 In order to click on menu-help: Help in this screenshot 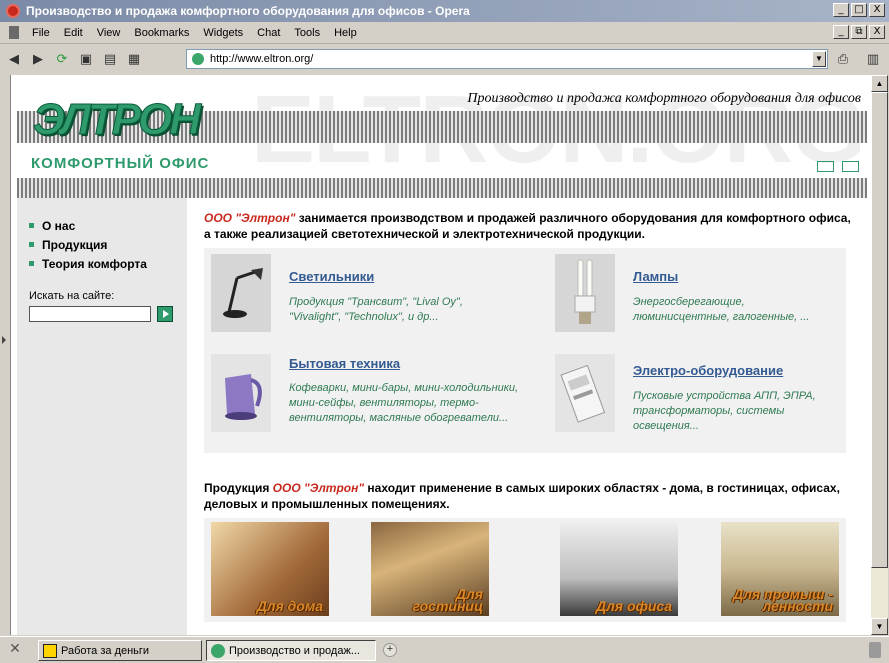, I will do `click(345, 33)`.